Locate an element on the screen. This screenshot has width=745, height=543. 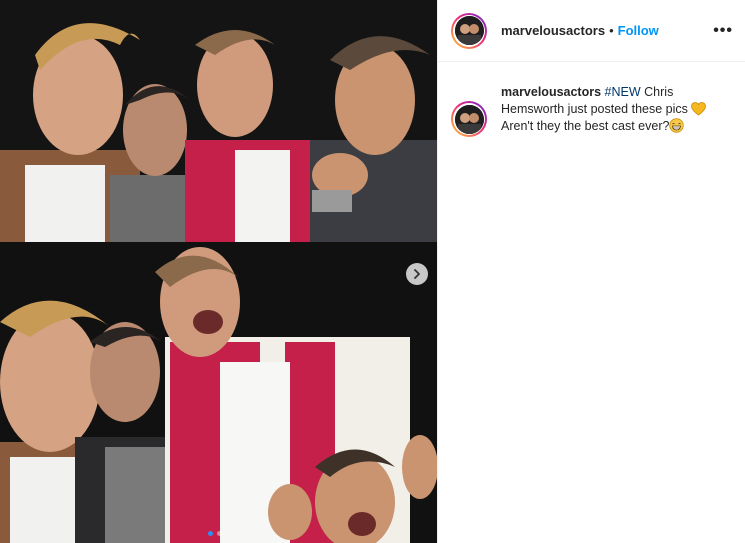
post-header: marvelousactors • Follow ••• is located at coordinates (591, 31).